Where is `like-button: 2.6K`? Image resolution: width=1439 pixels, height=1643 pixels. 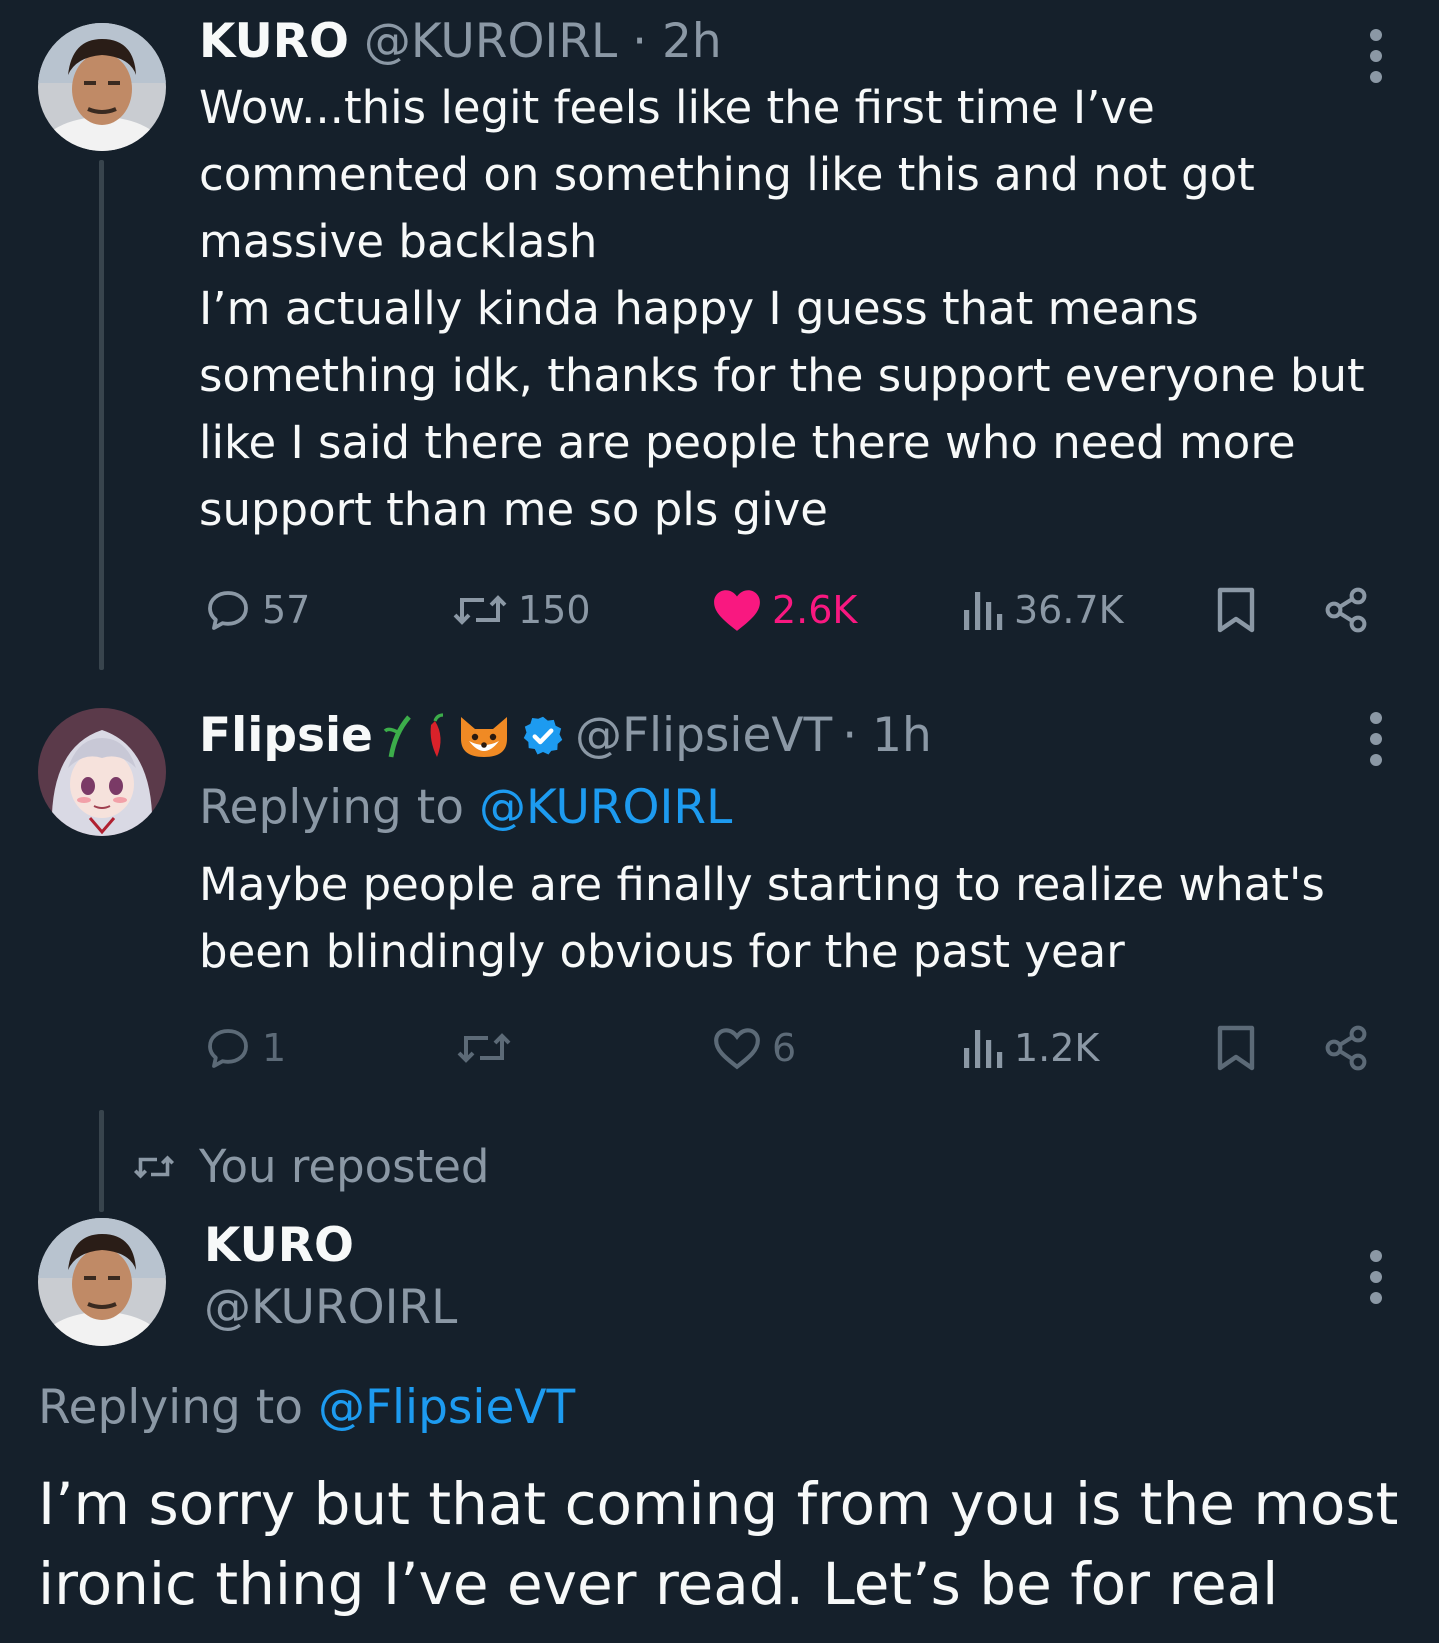
like-button: 2.6K is located at coordinates (784, 610).